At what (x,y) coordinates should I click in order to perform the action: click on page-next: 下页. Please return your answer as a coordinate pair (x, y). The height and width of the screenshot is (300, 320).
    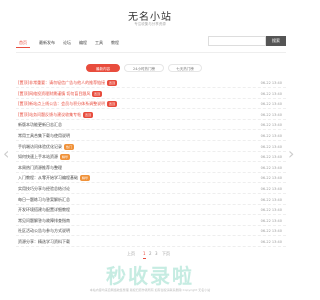
    Looking at the image, I should click on (166, 254).